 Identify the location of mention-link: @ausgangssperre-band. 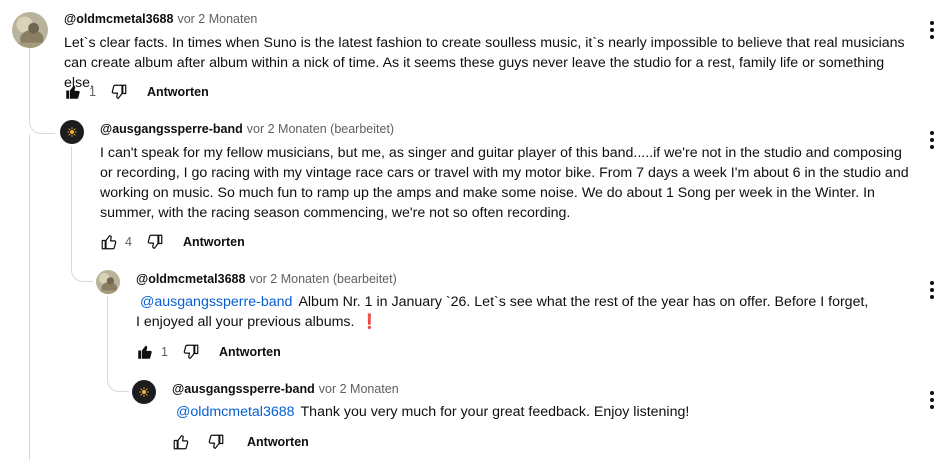
(216, 302).